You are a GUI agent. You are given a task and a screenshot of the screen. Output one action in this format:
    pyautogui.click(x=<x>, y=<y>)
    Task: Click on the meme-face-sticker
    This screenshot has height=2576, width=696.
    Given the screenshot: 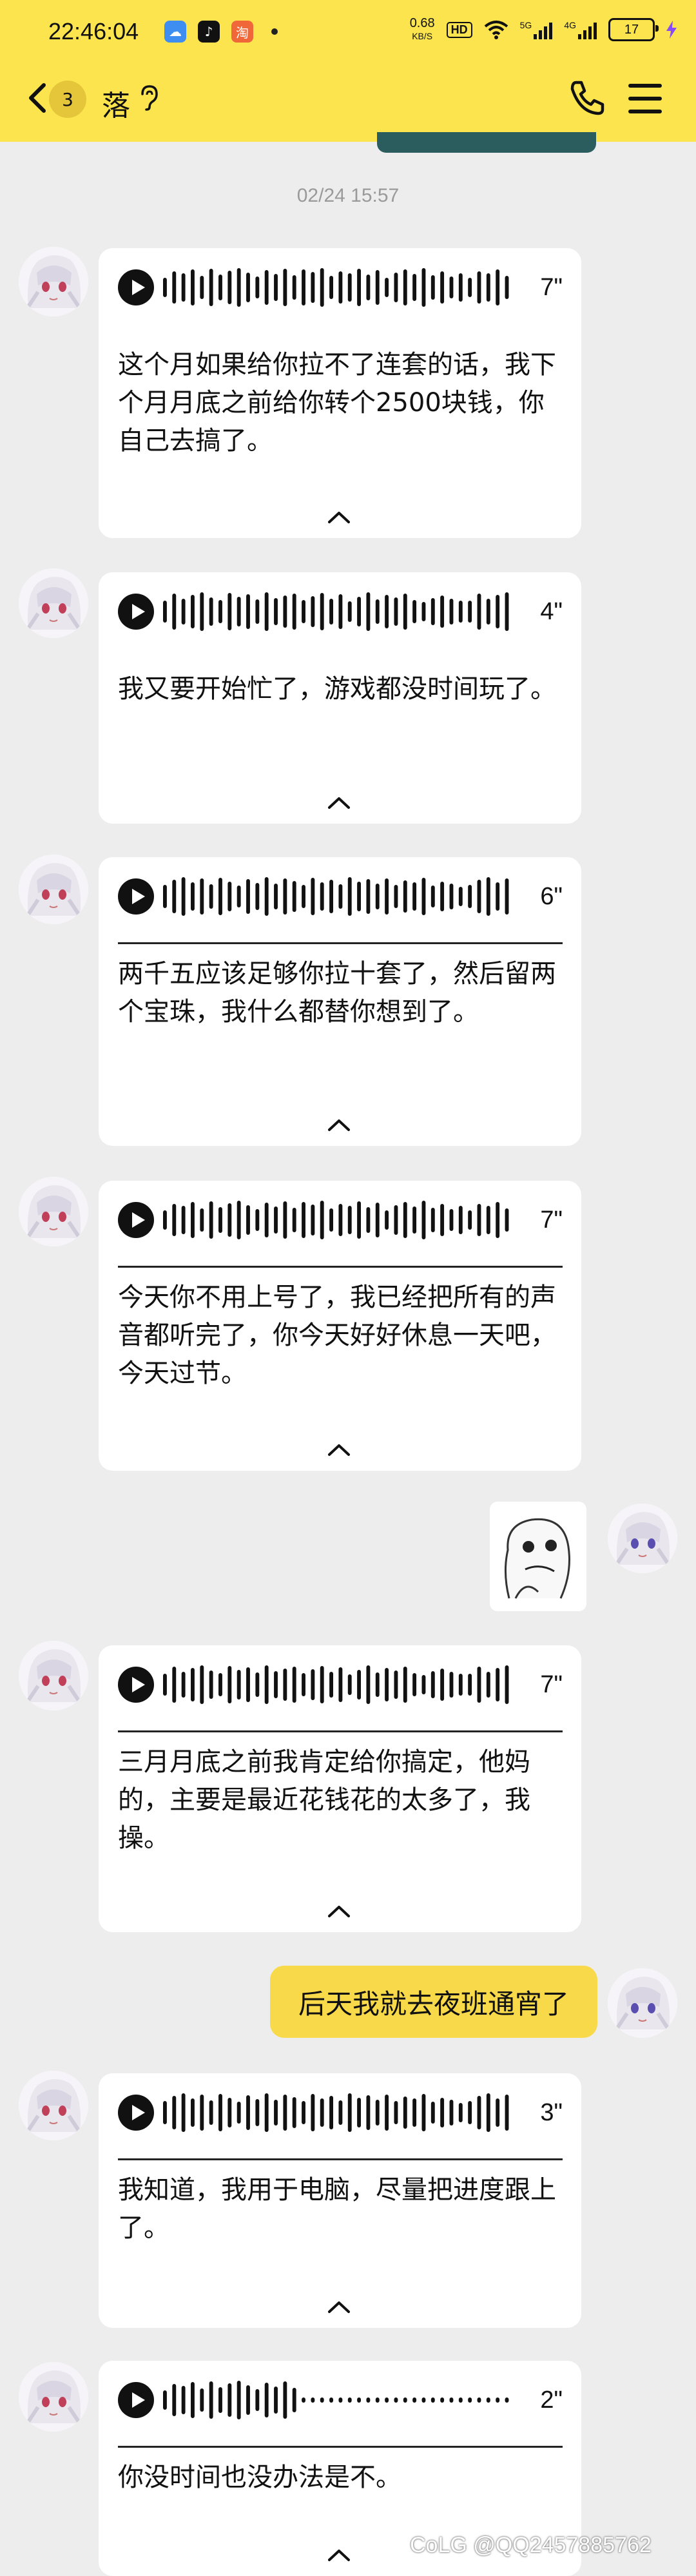 What is the action you would take?
    pyautogui.click(x=537, y=1558)
    